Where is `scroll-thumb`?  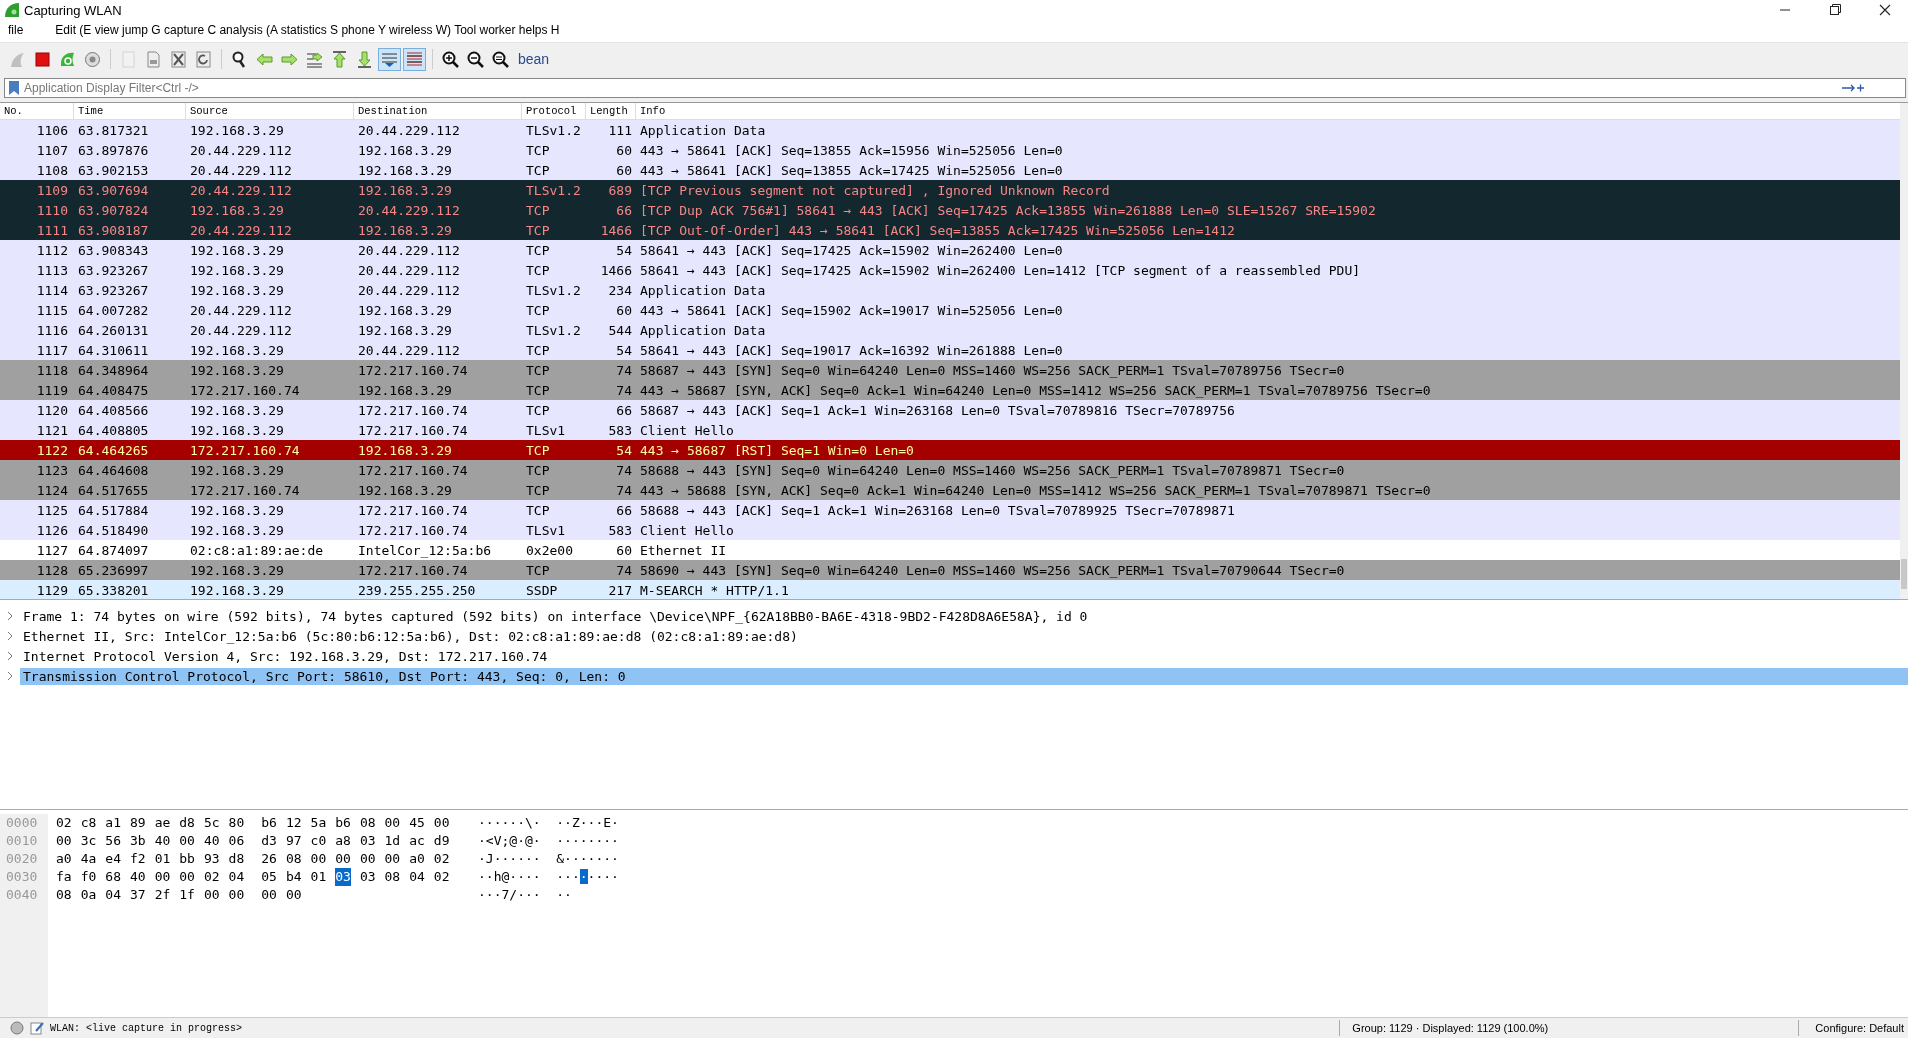
scroll-thumb is located at coordinates (1904, 574).